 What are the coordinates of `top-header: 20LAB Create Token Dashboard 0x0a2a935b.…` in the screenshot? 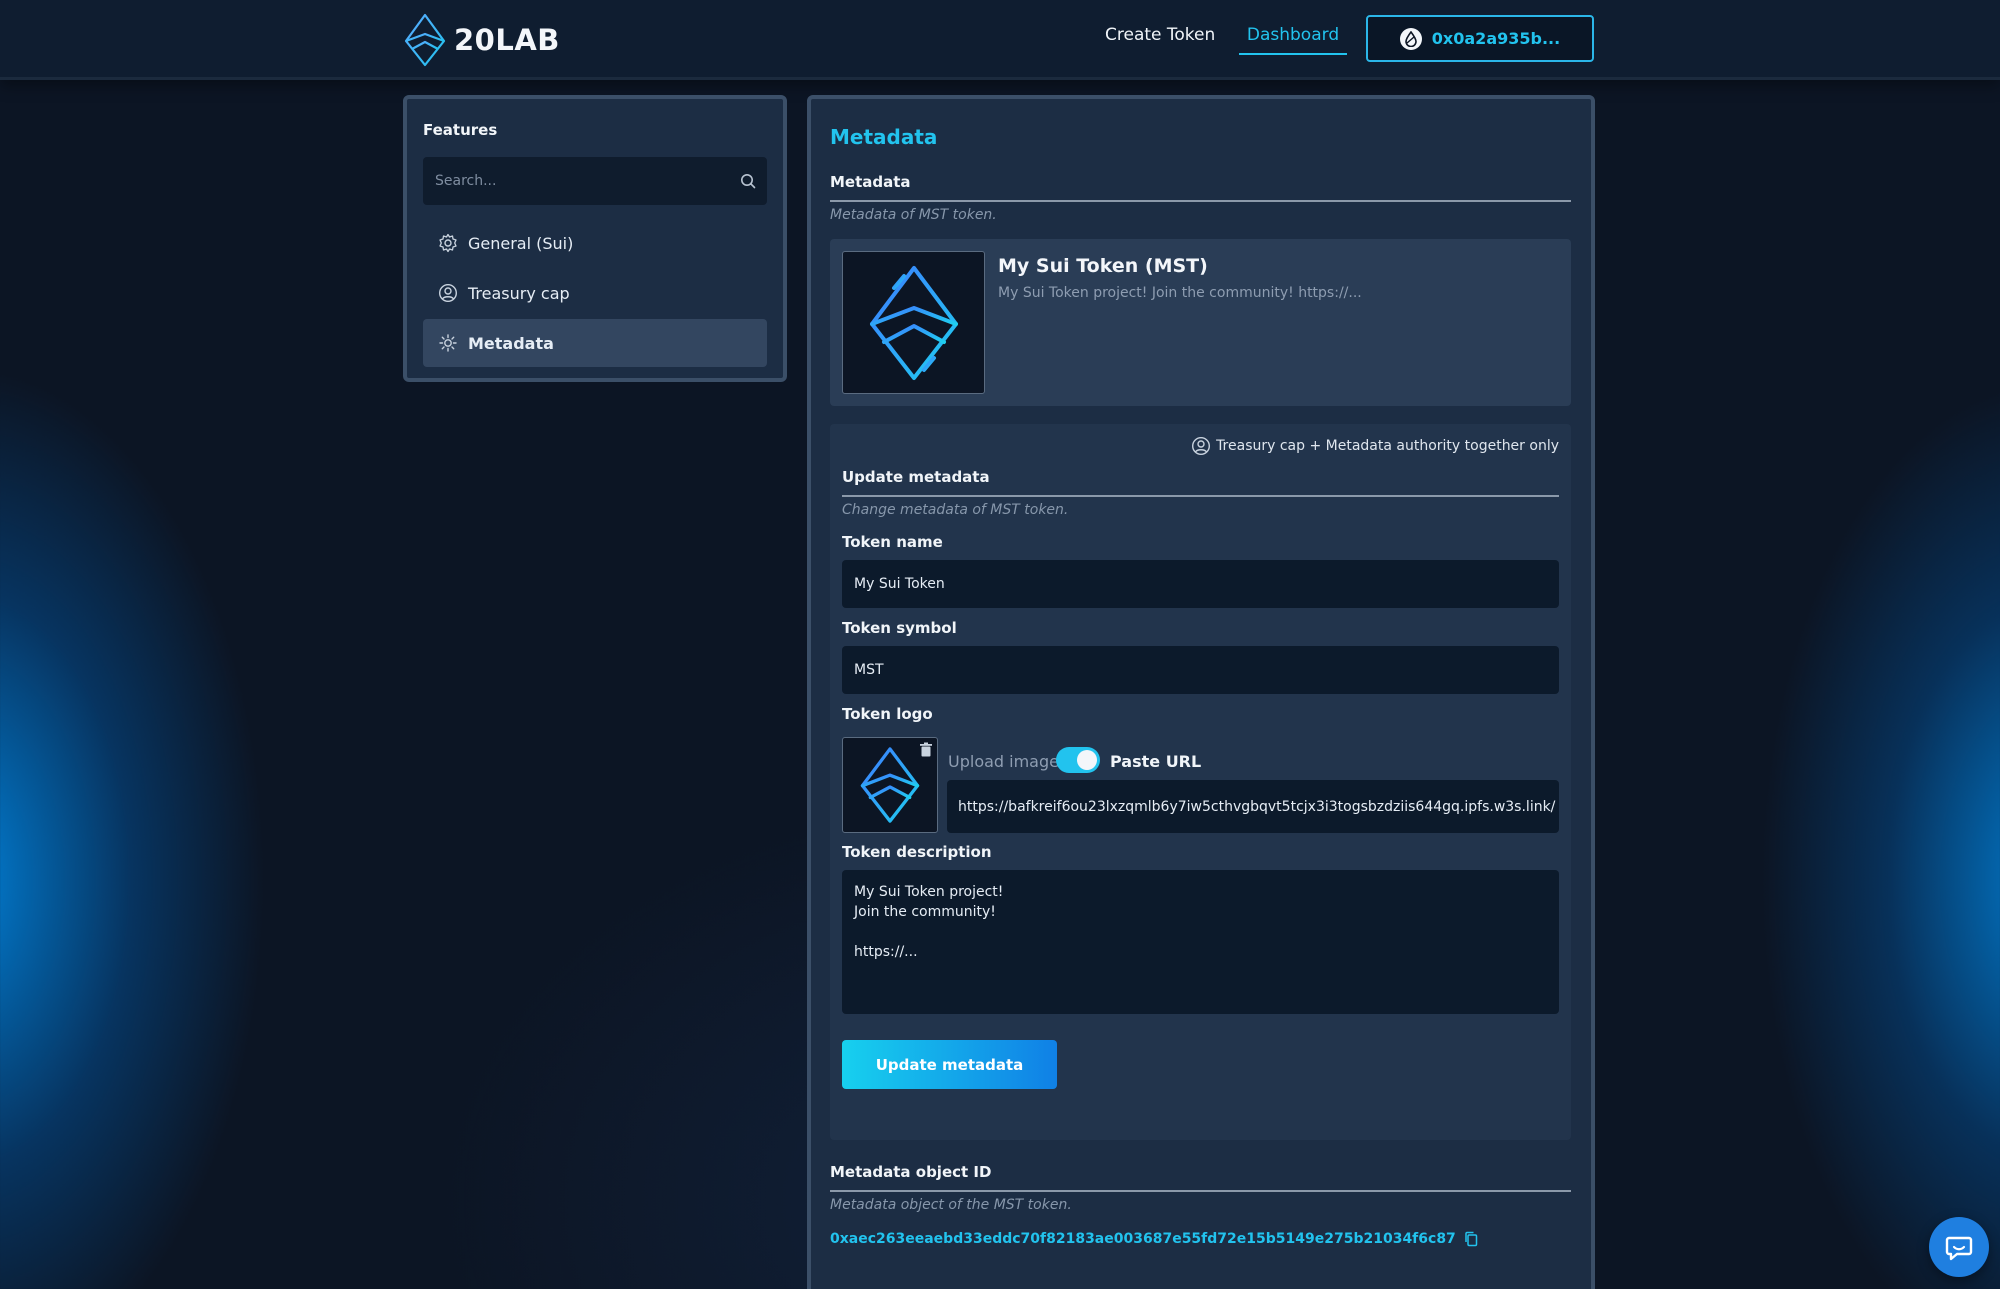 It's located at (1000, 40).